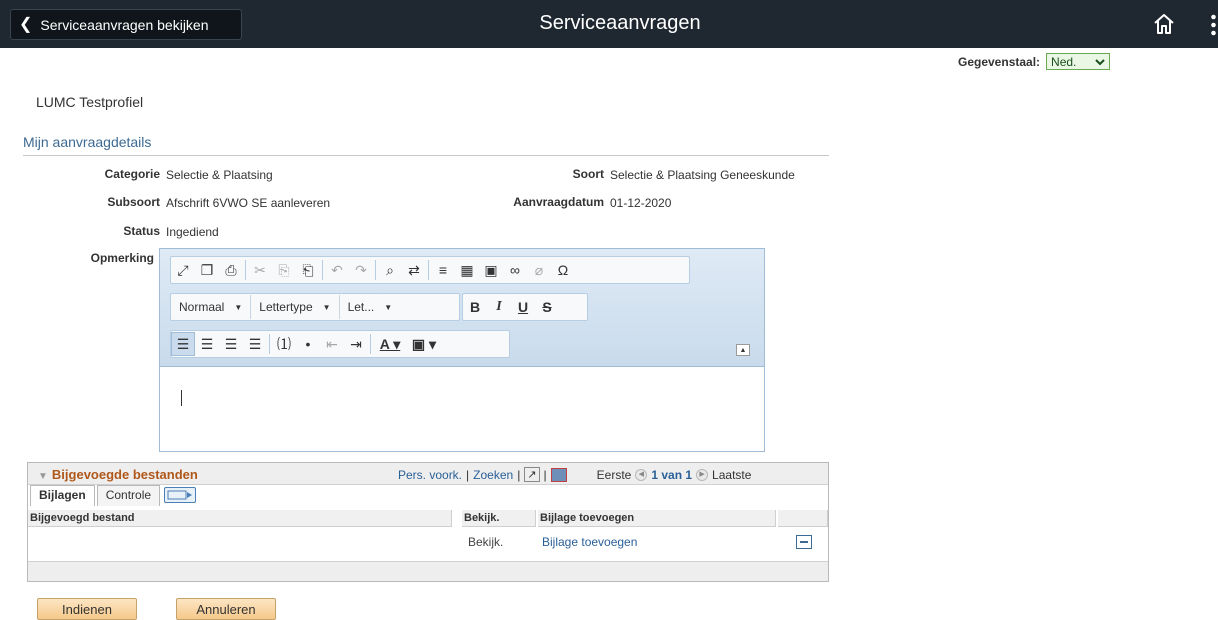 The image size is (1218, 620). I want to click on undo-icon: ↶, so click(337, 270).